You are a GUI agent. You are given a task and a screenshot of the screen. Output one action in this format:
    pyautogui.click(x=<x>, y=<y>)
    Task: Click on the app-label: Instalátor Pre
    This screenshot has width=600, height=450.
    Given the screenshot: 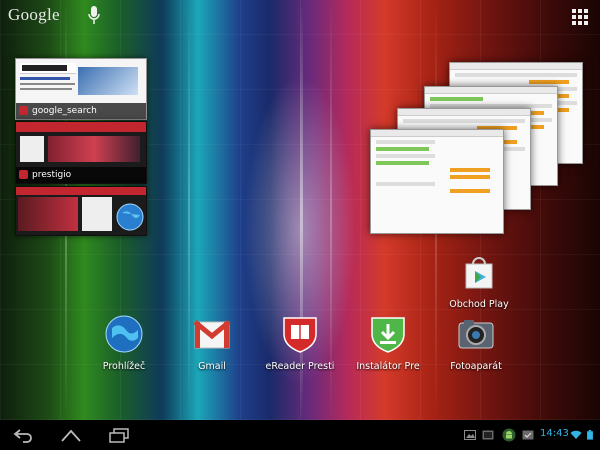 What is the action you would take?
    pyautogui.click(x=388, y=366)
    